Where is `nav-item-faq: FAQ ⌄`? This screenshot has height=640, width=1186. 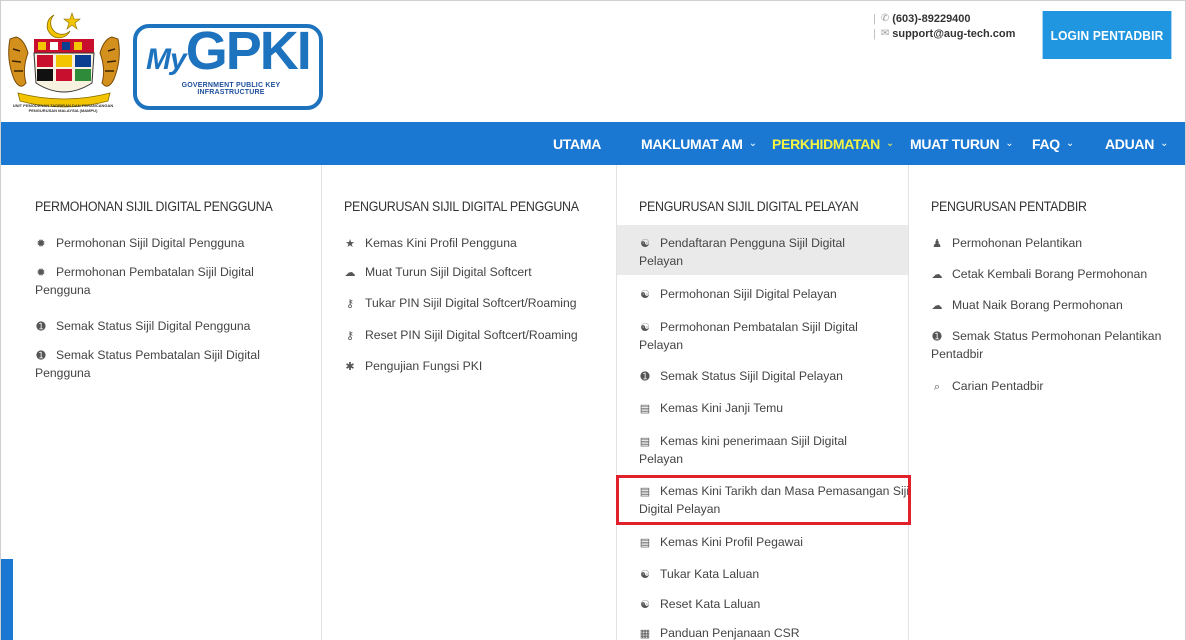
nav-item-faq: FAQ ⌄ is located at coordinates (1053, 143).